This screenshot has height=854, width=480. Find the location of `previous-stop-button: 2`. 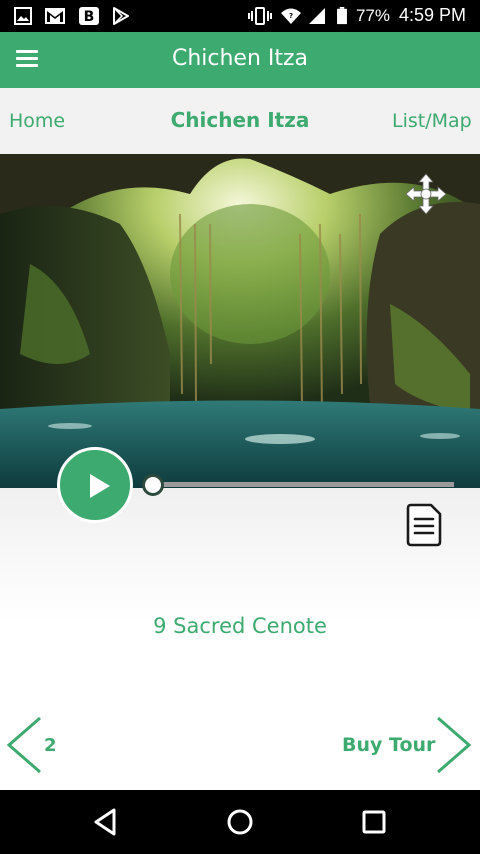

previous-stop-button: 2 is located at coordinates (36, 745).